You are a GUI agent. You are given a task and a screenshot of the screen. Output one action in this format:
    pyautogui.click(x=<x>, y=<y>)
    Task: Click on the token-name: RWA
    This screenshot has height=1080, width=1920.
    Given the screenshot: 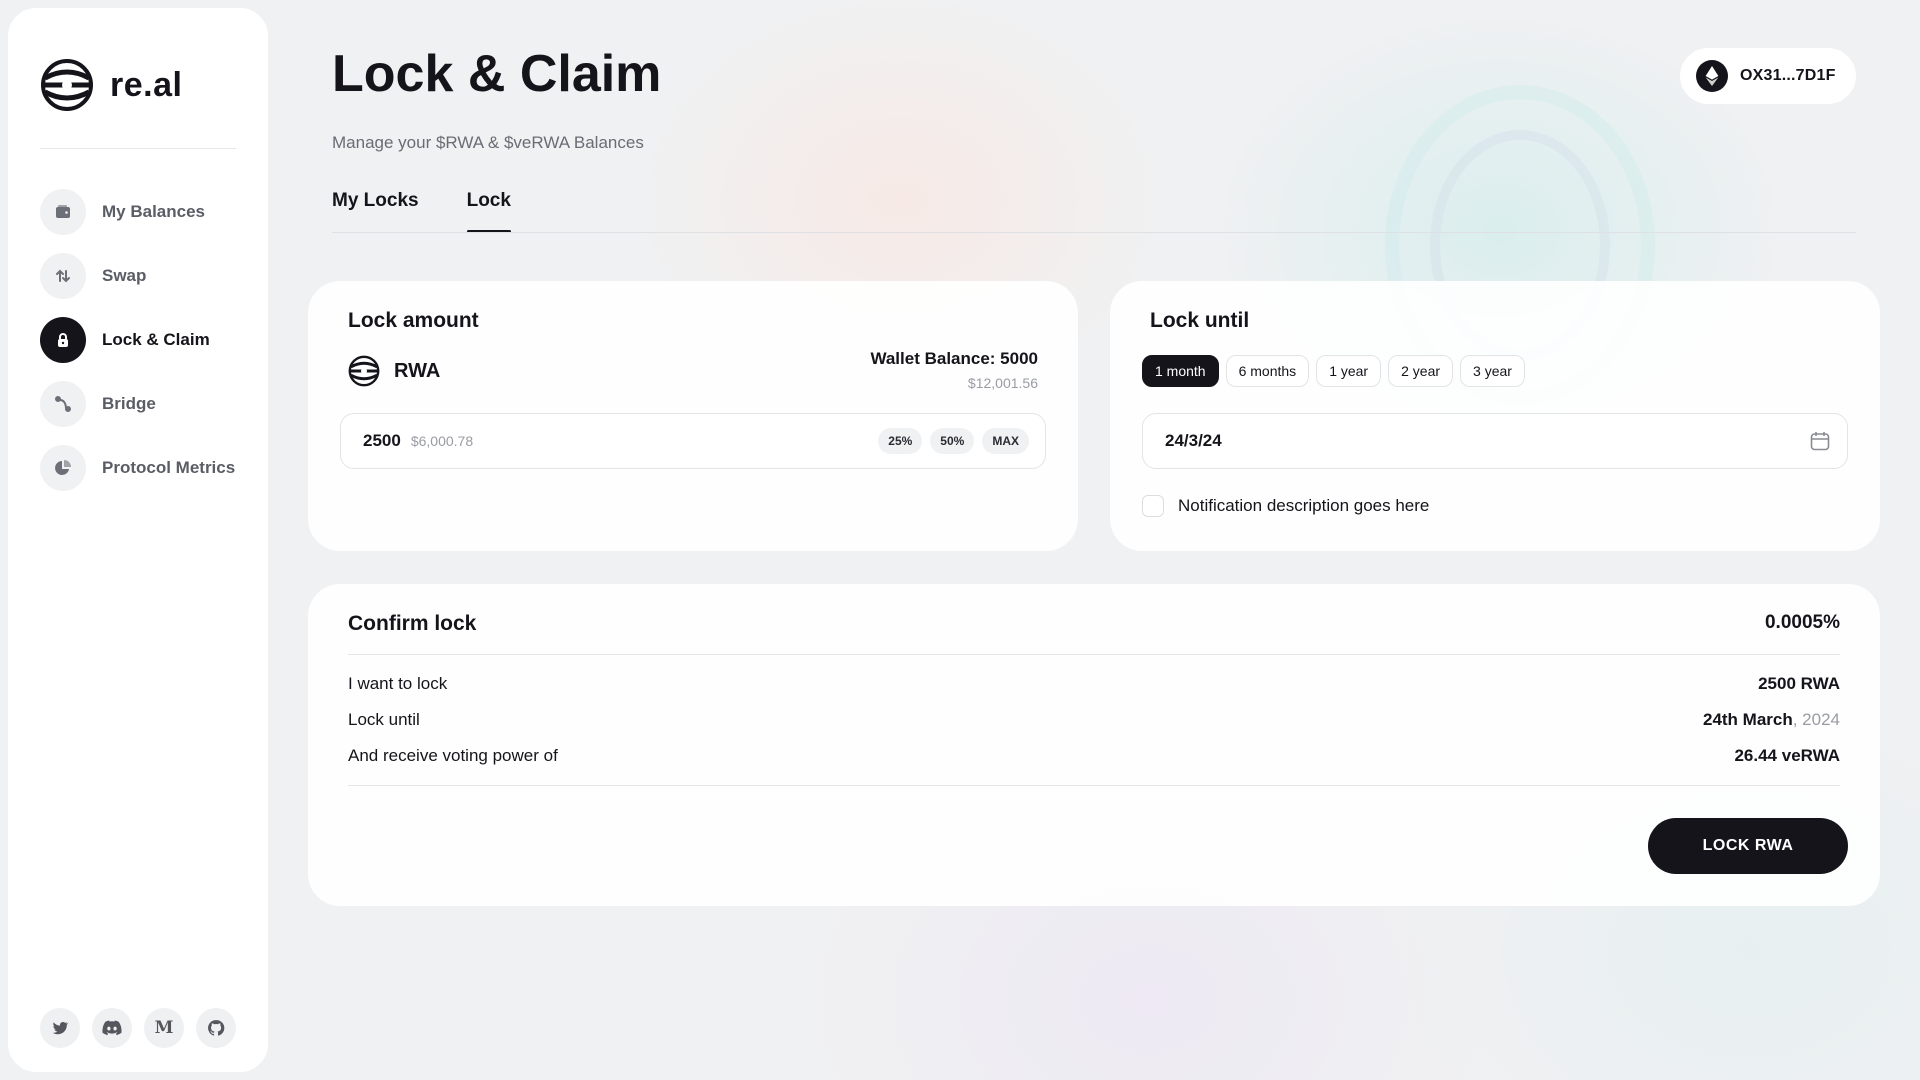 What is the action you would take?
    pyautogui.click(x=417, y=370)
    